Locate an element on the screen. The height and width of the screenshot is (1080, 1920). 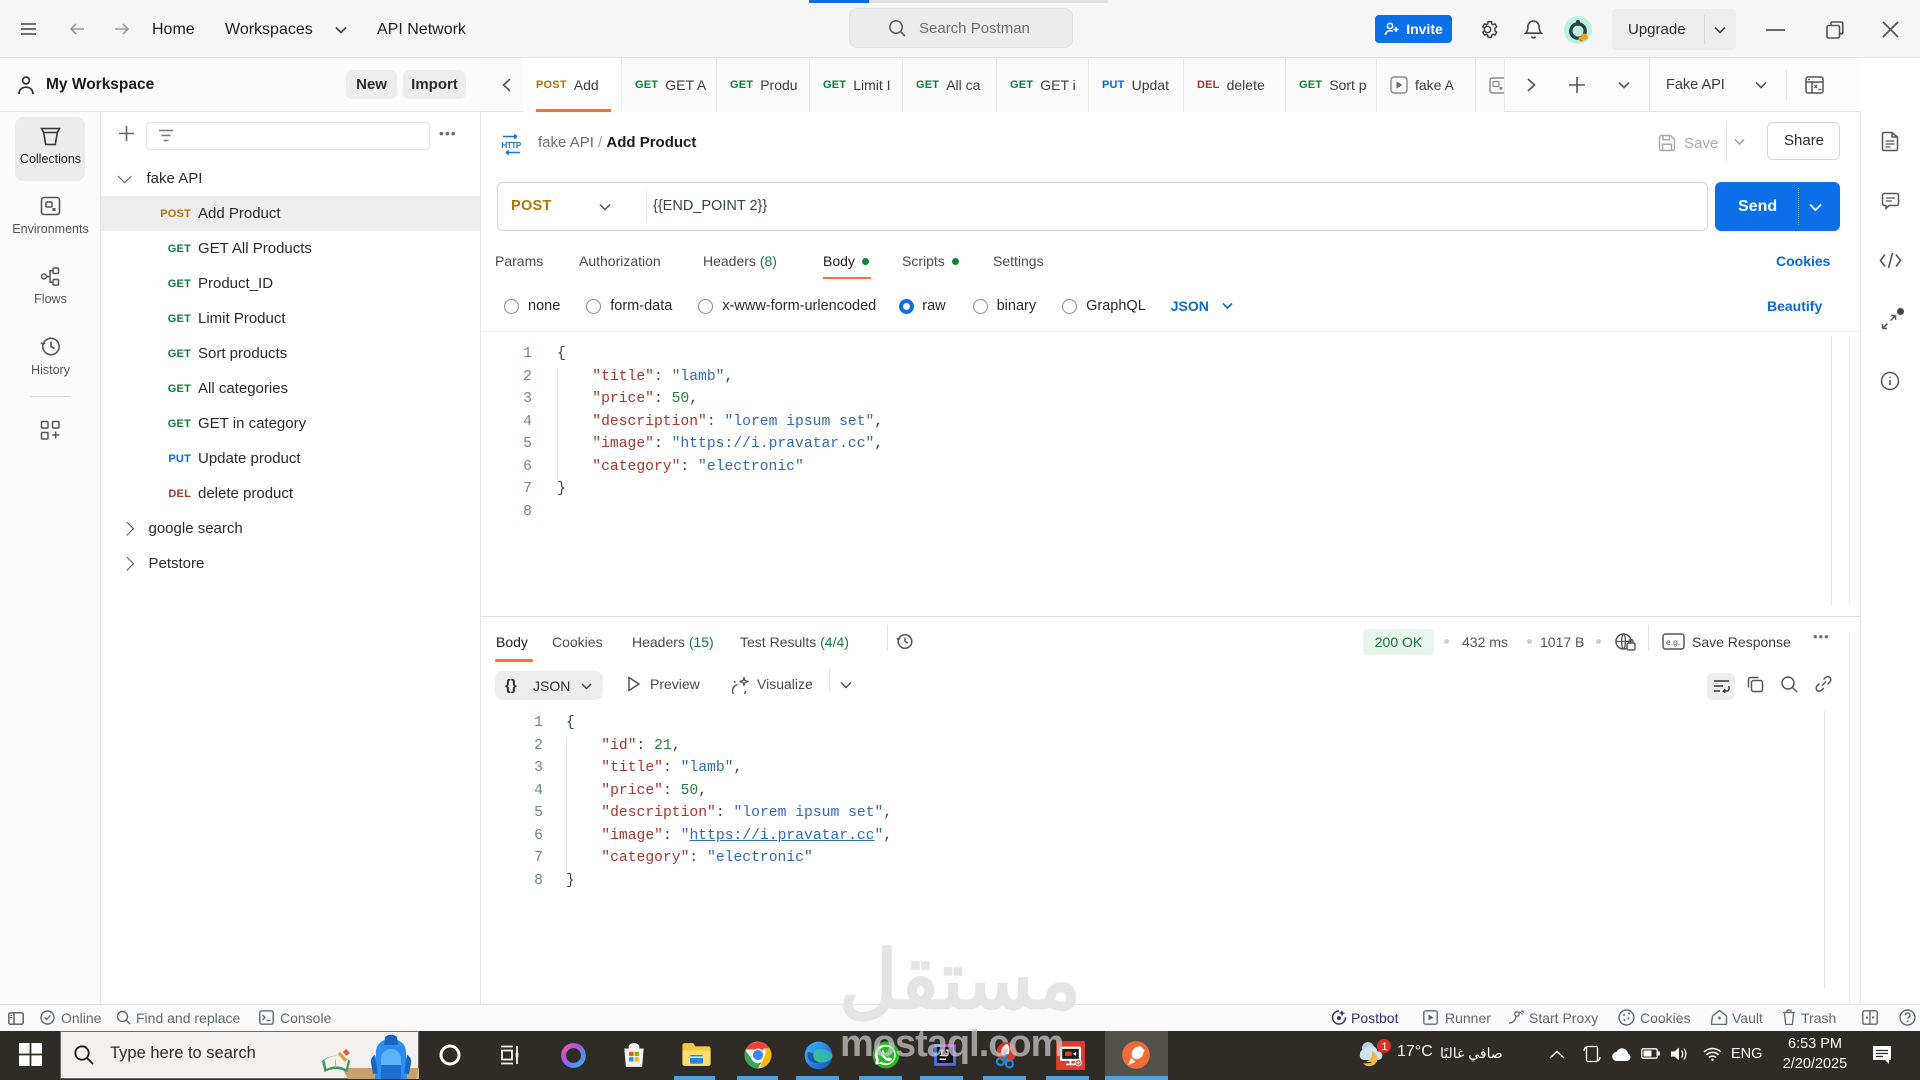
svg-text: 1 is located at coordinates (1385, 1047).